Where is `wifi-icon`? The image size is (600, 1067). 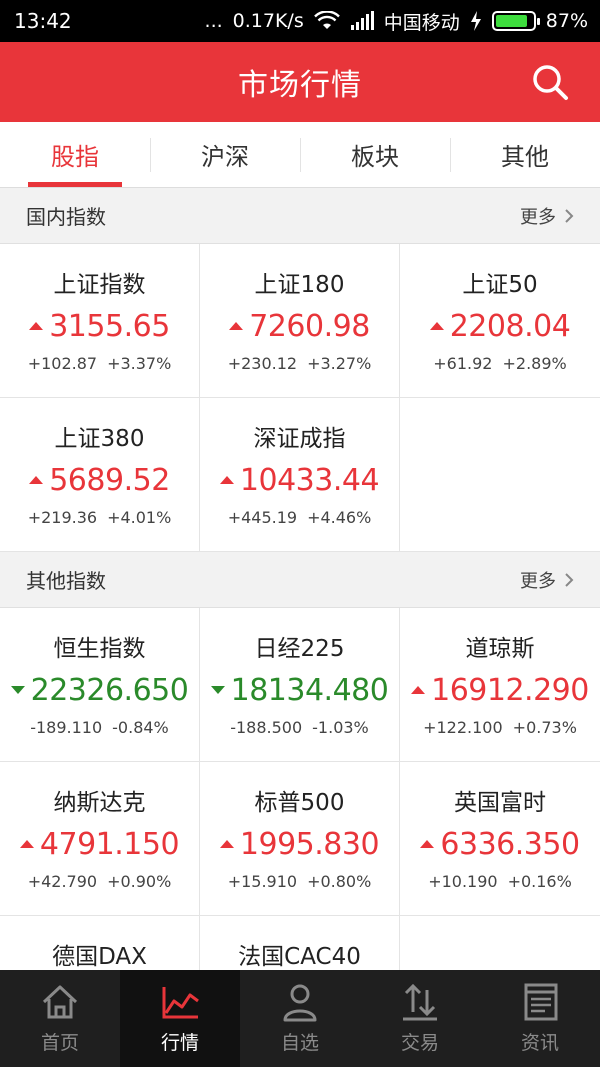
wifi-icon is located at coordinates (326, 21).